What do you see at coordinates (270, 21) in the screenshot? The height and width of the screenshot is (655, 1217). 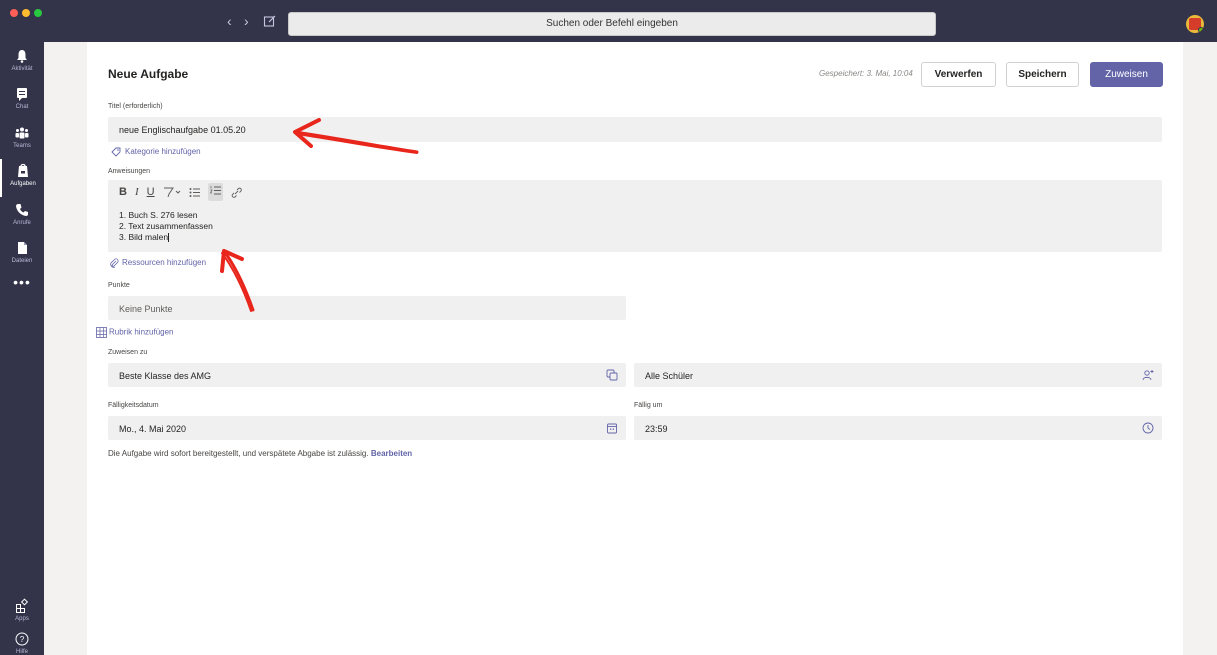 I see `compose-icon` at bounding box center [270, 21].